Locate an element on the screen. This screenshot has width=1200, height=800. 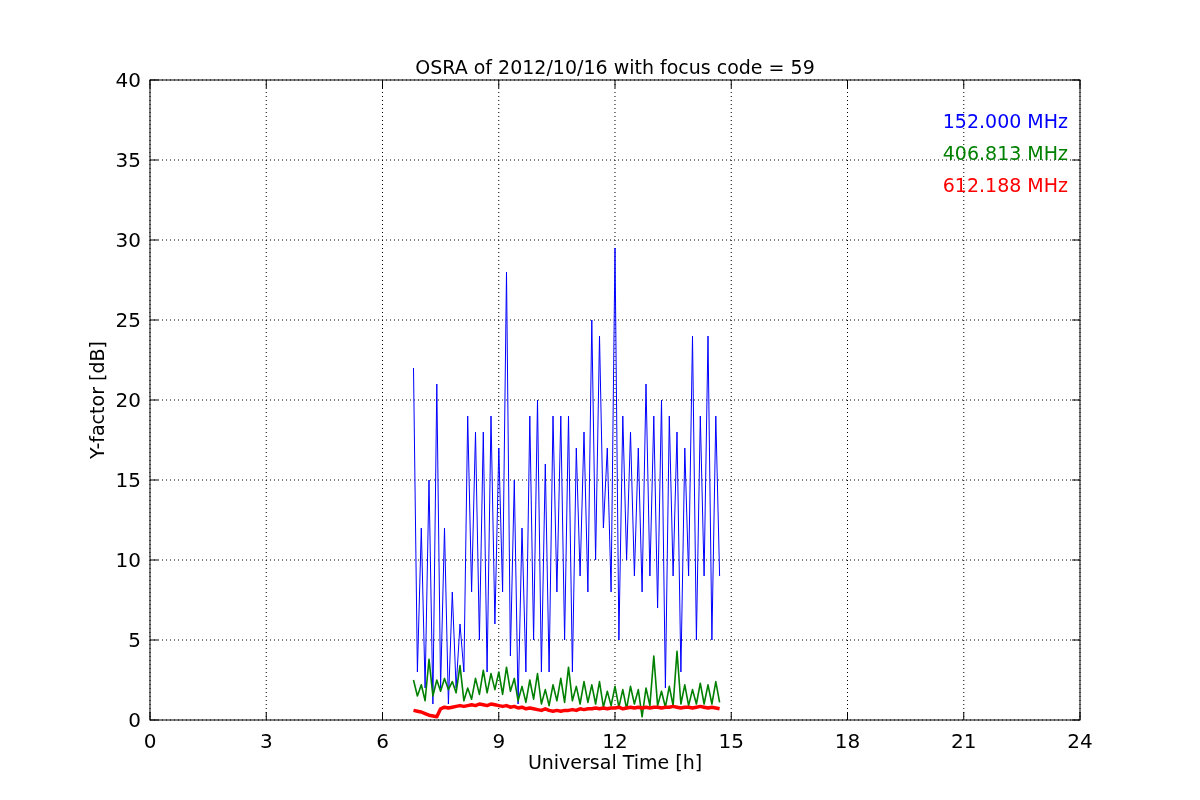
y-tick-label: 35 is located at coordinates (128, 160).